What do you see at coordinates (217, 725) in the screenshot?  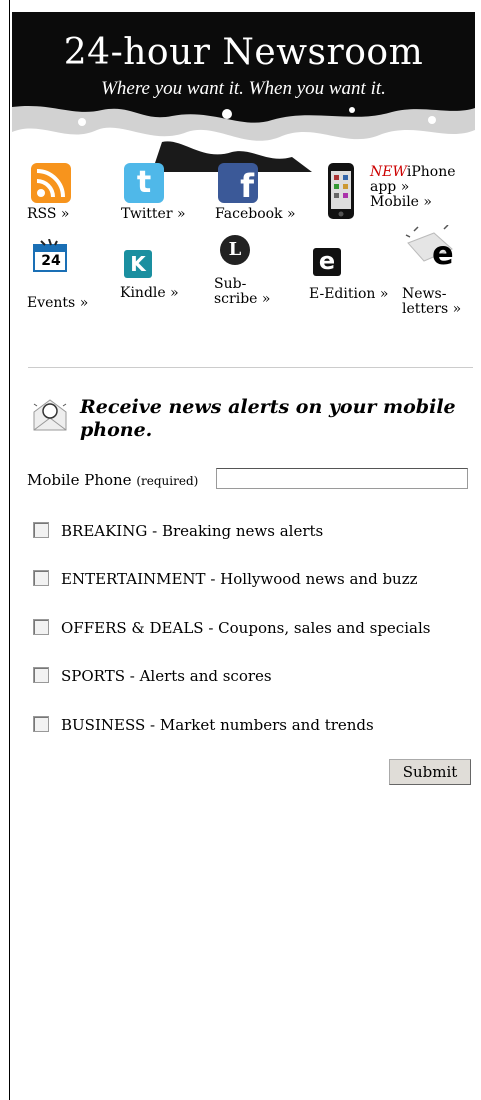 I see `business-label: BUSINESS - Market numbers and trends` at bounding box center [217, 725].